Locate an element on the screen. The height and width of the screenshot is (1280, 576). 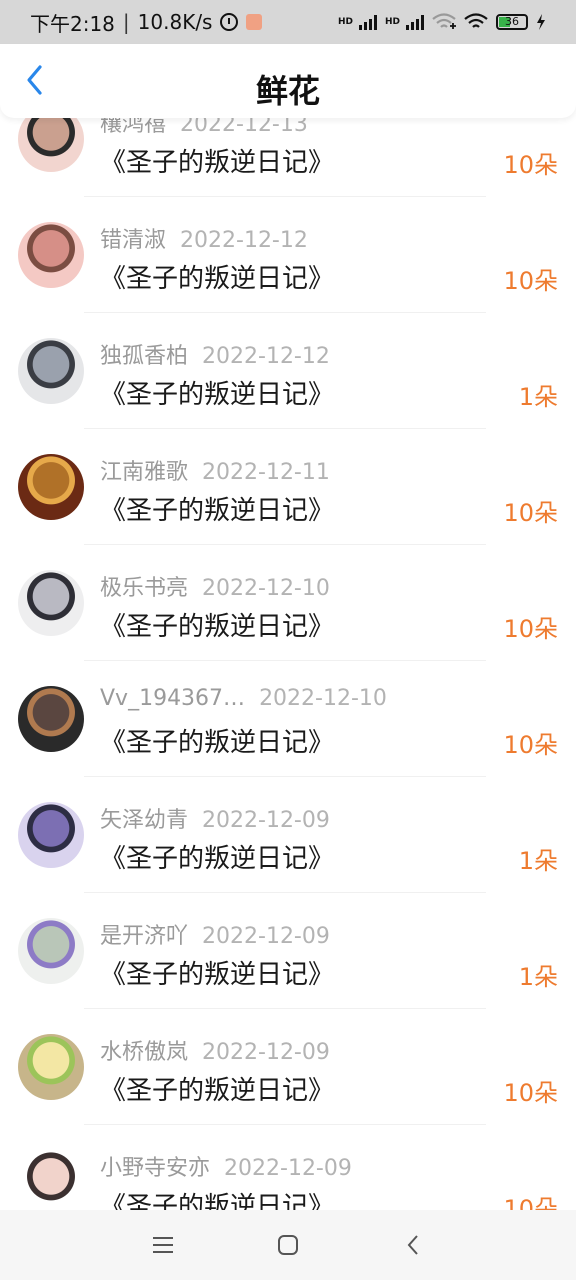
status-left: 下午2:18 | 10.8K/s is located at coordinates (146, 22).